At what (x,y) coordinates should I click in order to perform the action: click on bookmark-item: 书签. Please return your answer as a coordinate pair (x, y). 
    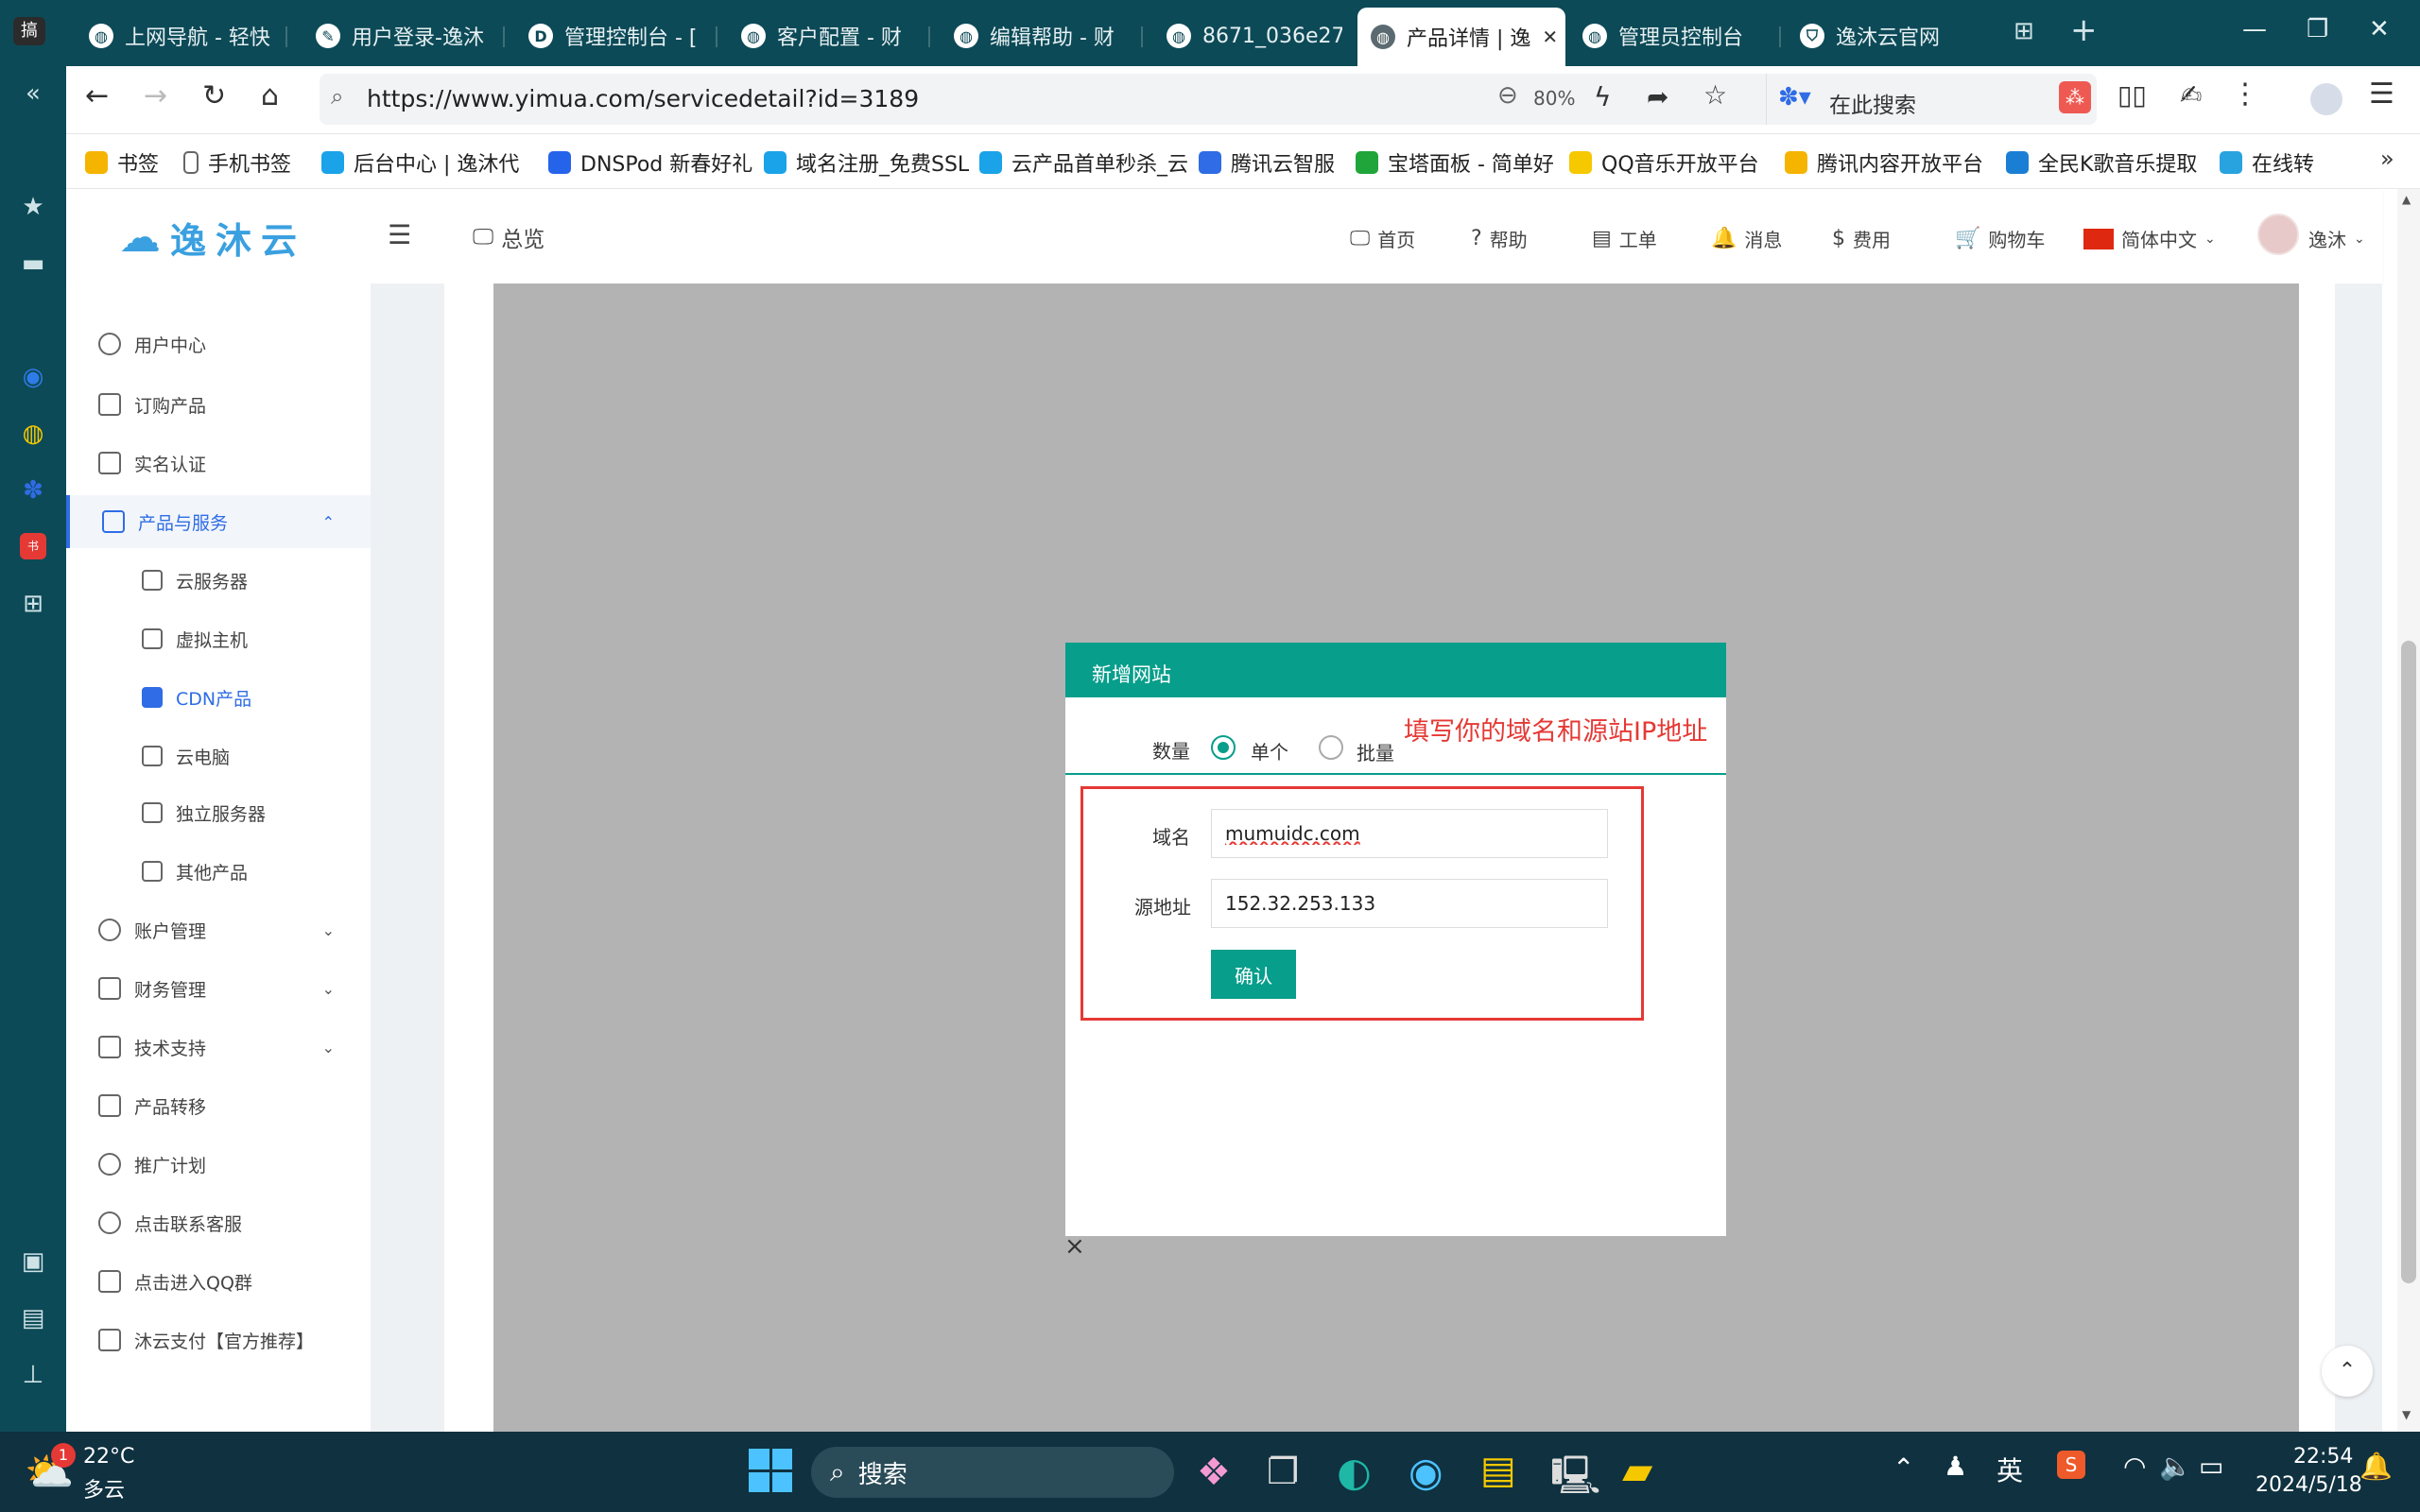
    Looking at the image, I should click on (122, 162).